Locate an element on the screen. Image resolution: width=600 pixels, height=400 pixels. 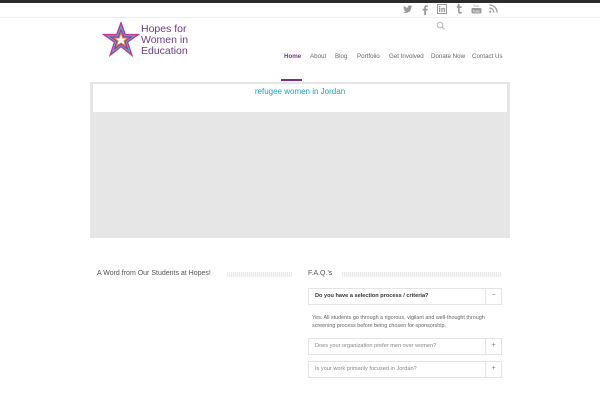
nav-contact-us: Contact Us is located at coordinates (487, 56).